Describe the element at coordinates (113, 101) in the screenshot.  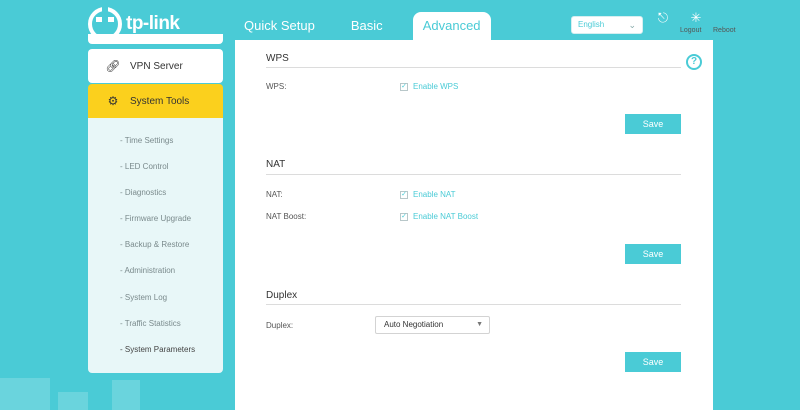
I see `gear-icon: ⚙` at that location.